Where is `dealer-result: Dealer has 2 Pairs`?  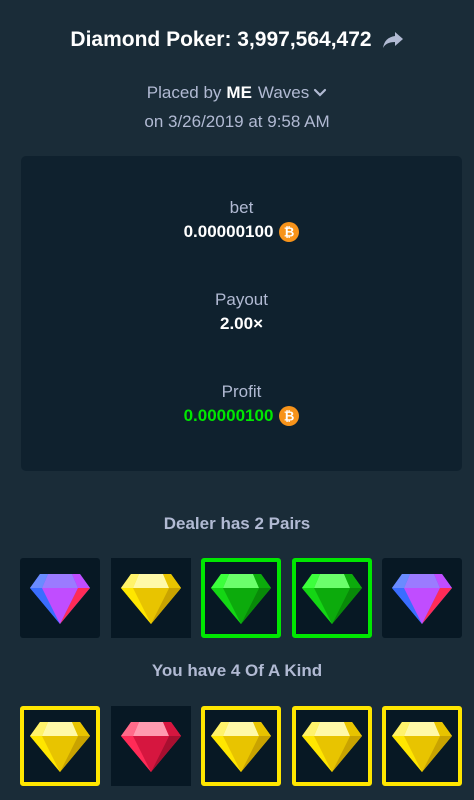 dealer-result: Dealer has 2 Pairs is located at coordinates (237, 523).